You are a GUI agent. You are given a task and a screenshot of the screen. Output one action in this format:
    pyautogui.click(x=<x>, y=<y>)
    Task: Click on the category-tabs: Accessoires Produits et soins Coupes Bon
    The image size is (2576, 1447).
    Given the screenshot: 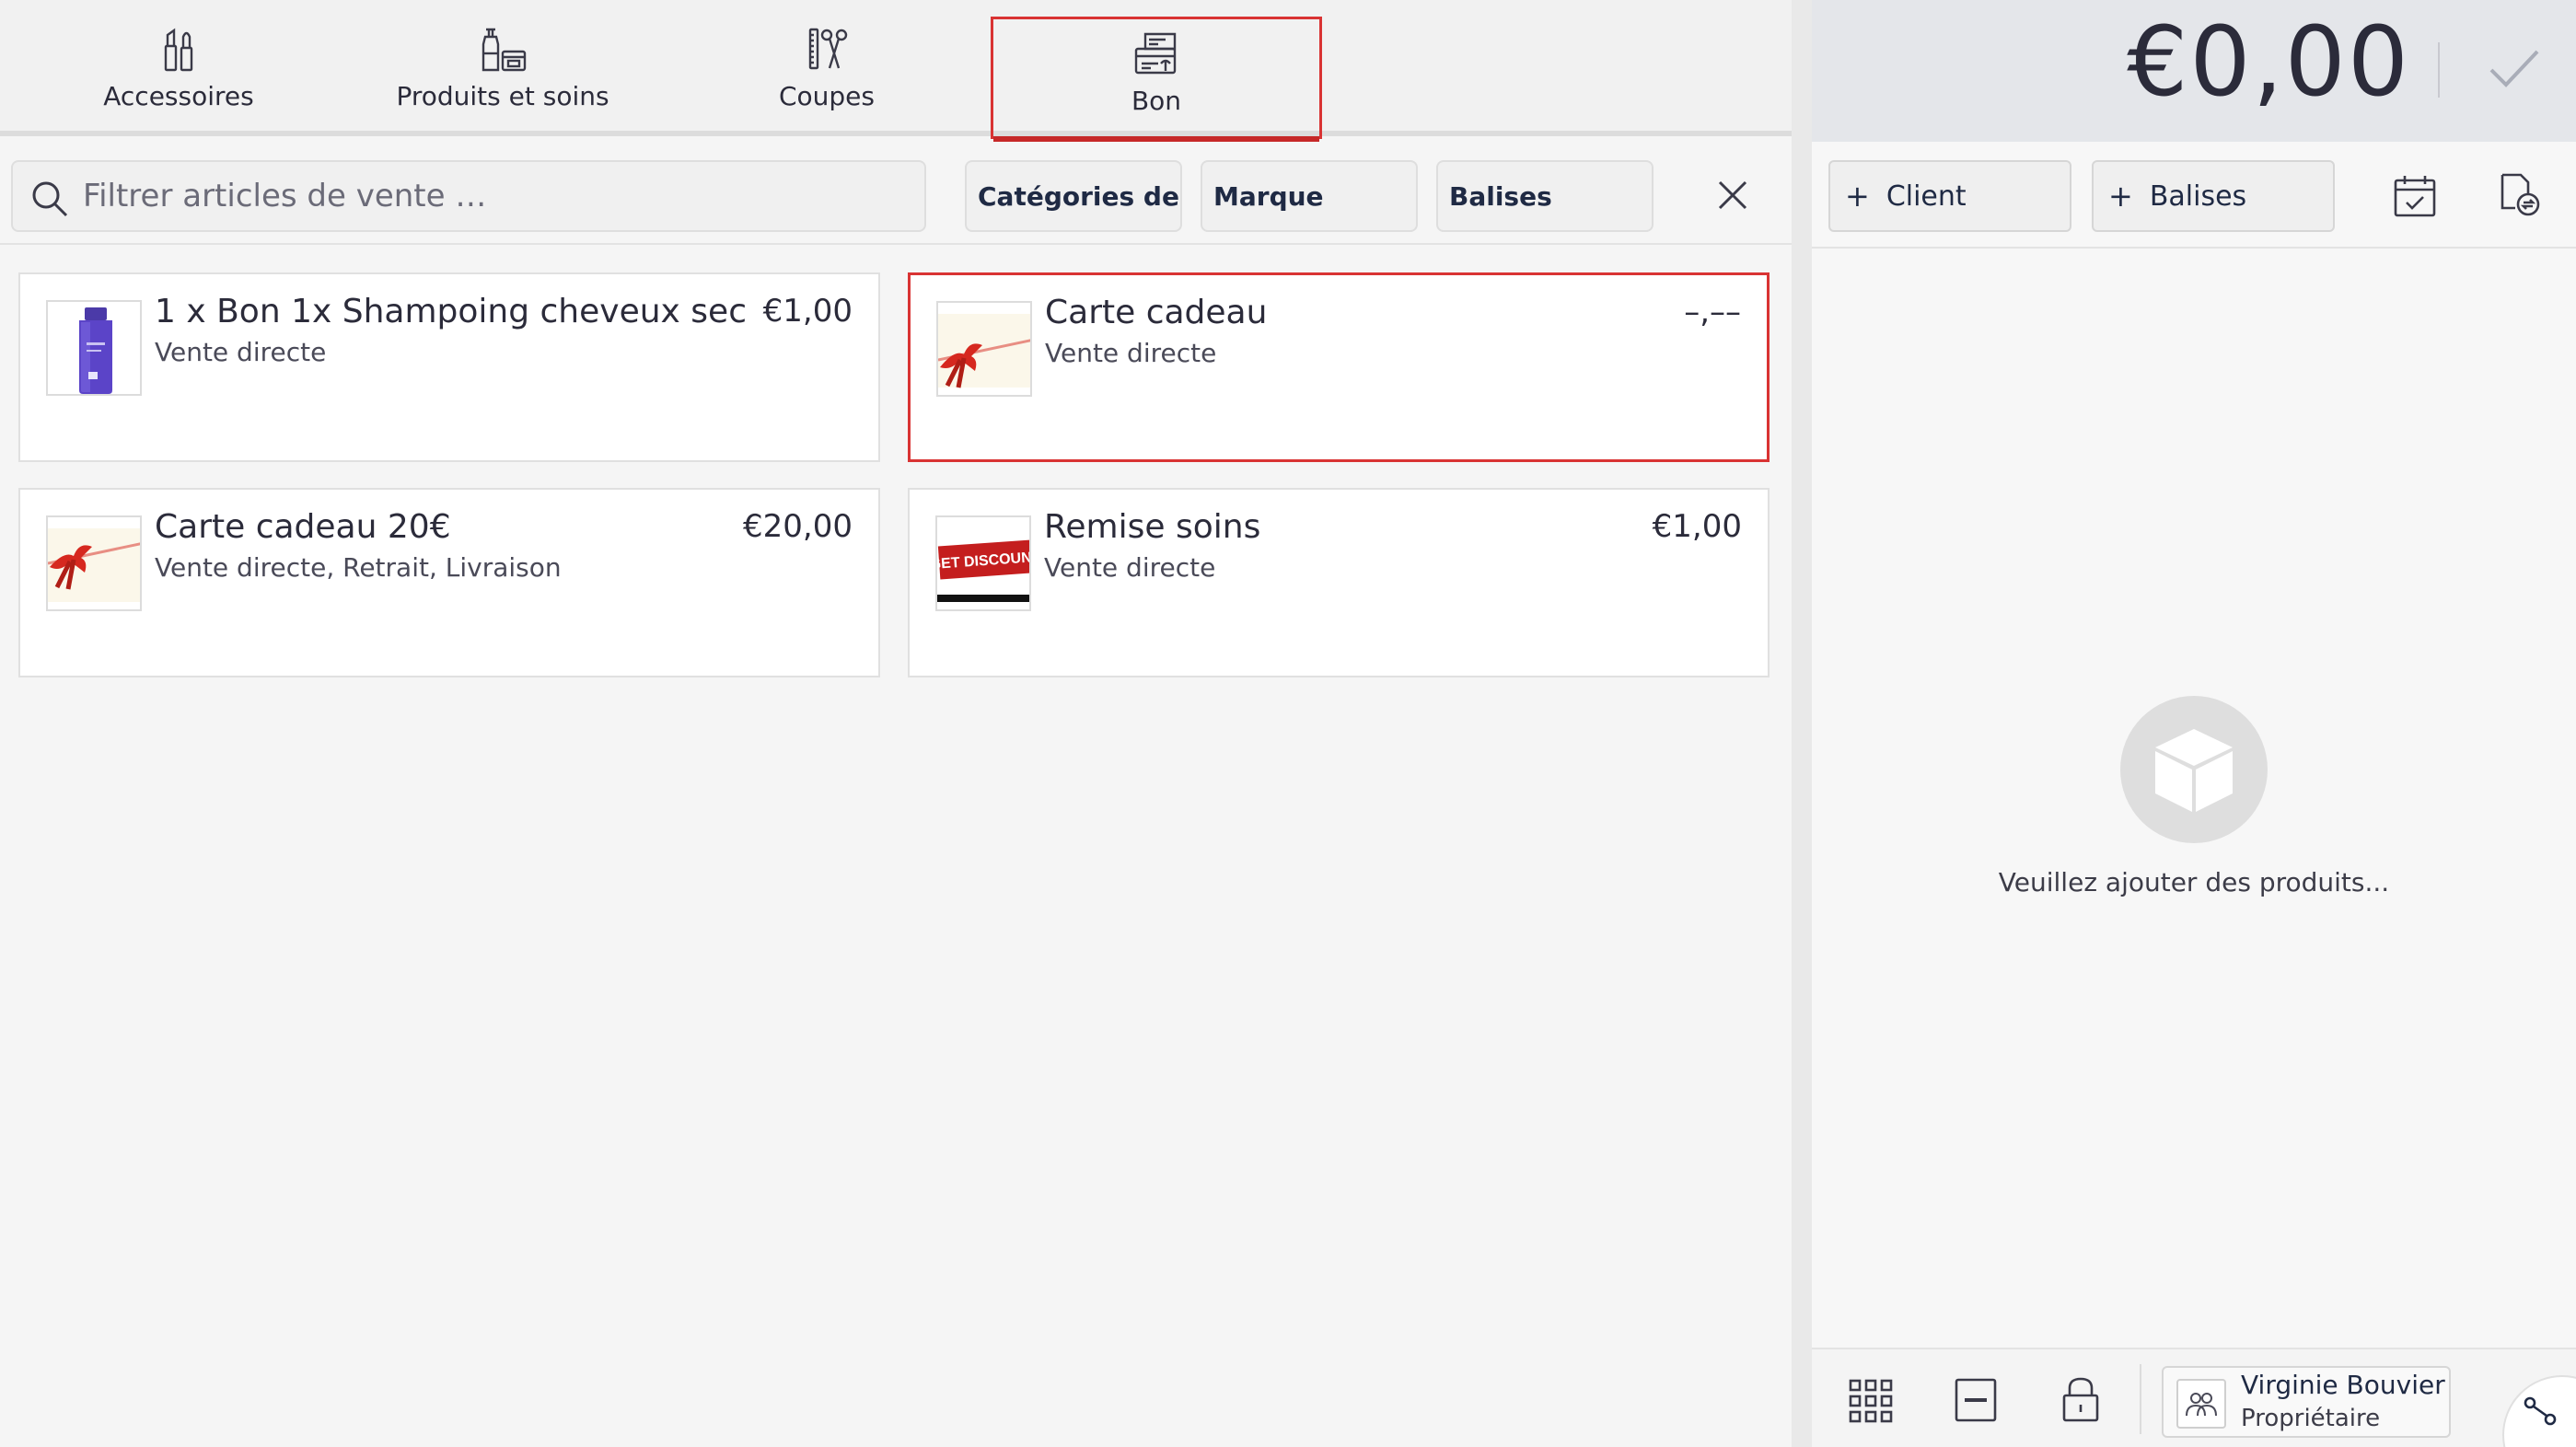 What is the action you would take?
    pyautogui.click(x=896, y=71)
    